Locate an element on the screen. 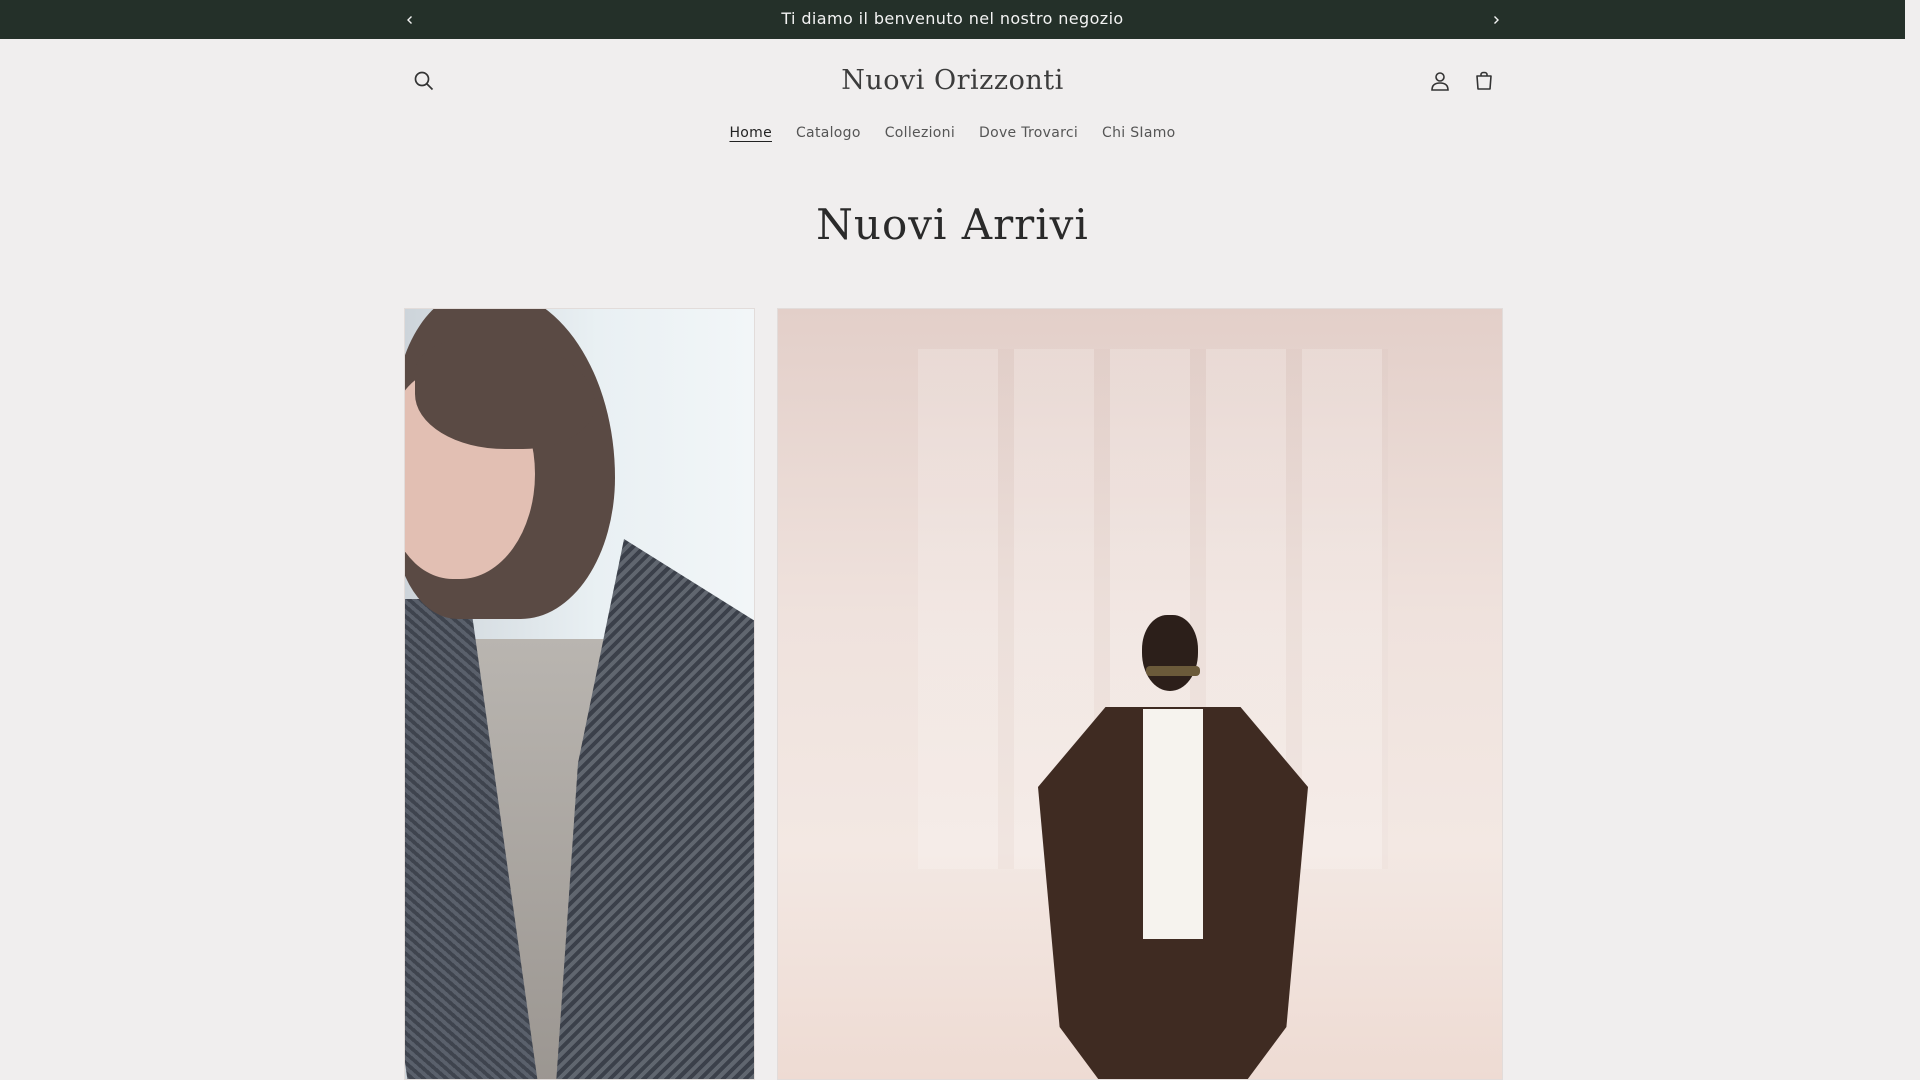 The image size is (1920, 1080). account-icon is located at coordinates (1440, 81).